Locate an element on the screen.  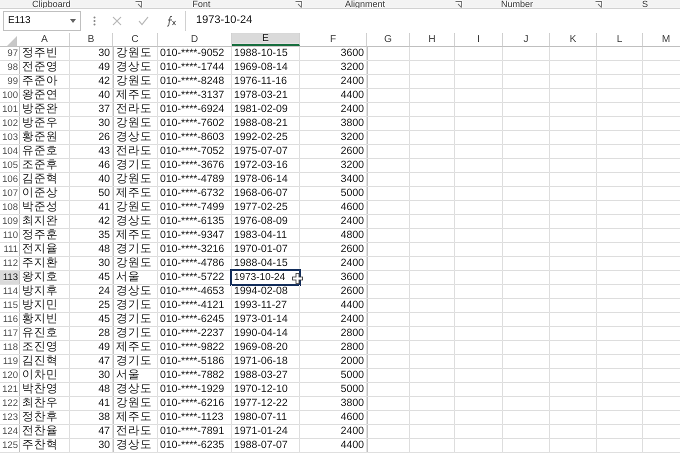
table-cell-text: 30 is located at coordinates (104, 53).